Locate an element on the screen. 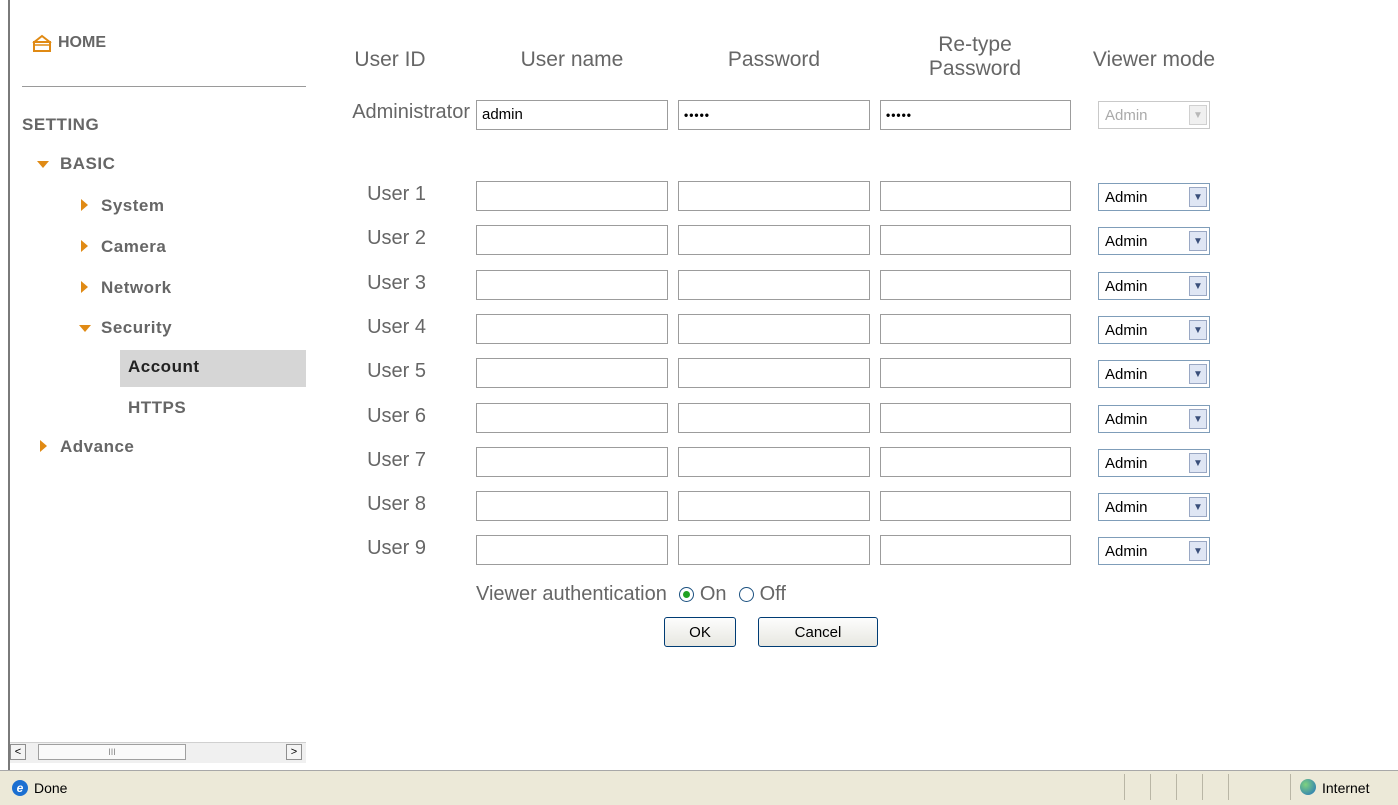  viewer-authentication: Viewer authentication On Off is located at coordinates (631, 594).